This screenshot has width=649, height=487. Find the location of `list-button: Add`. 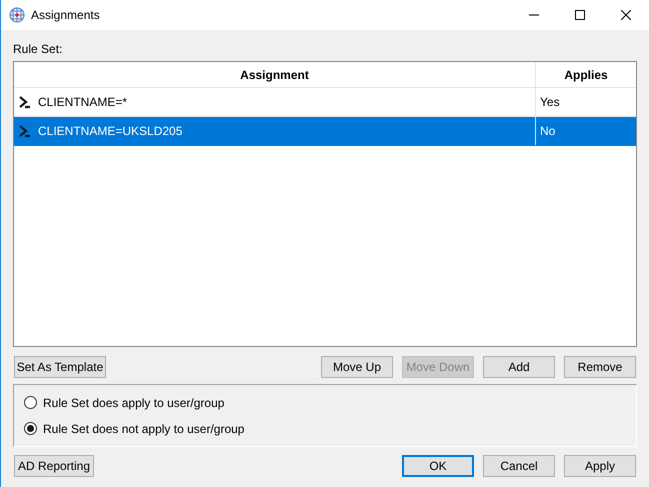

list-button: Add is located at coordinates (519, 367).